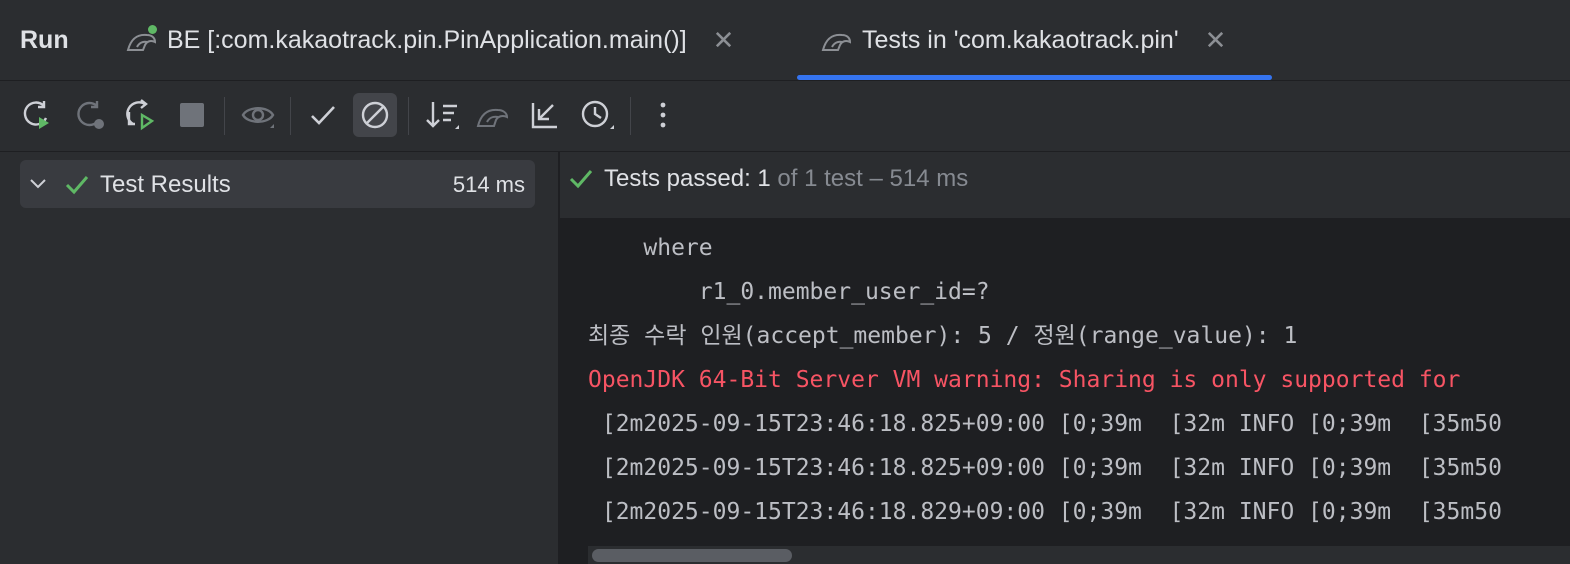 The image size is (1570, 564). Describe the element at coordinates (692, 555) in the screenshot. I see `scrollbar-thumb` at that location.